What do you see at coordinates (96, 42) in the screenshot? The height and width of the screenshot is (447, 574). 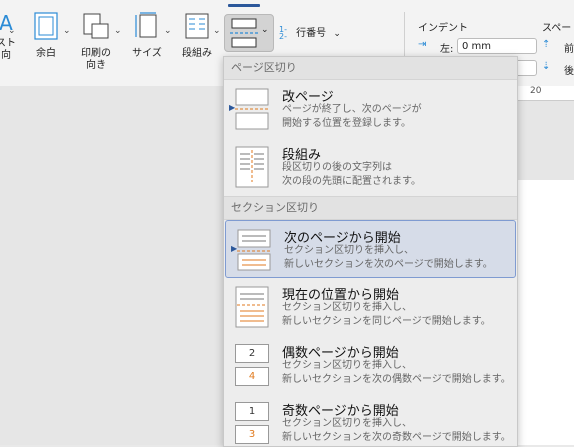 I see `orientation-button: 印刷の 向き` at bounding box center [96, 42].